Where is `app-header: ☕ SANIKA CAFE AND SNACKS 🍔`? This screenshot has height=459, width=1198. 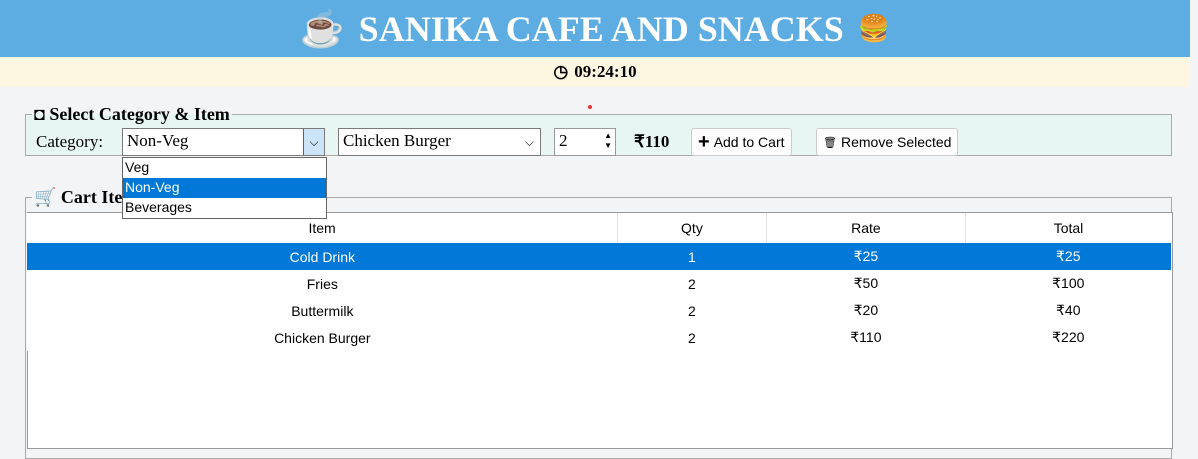 app-header: ☕ SANIKA CAFE AND SNACKS 🍔 is located at coordinates (595, 28).